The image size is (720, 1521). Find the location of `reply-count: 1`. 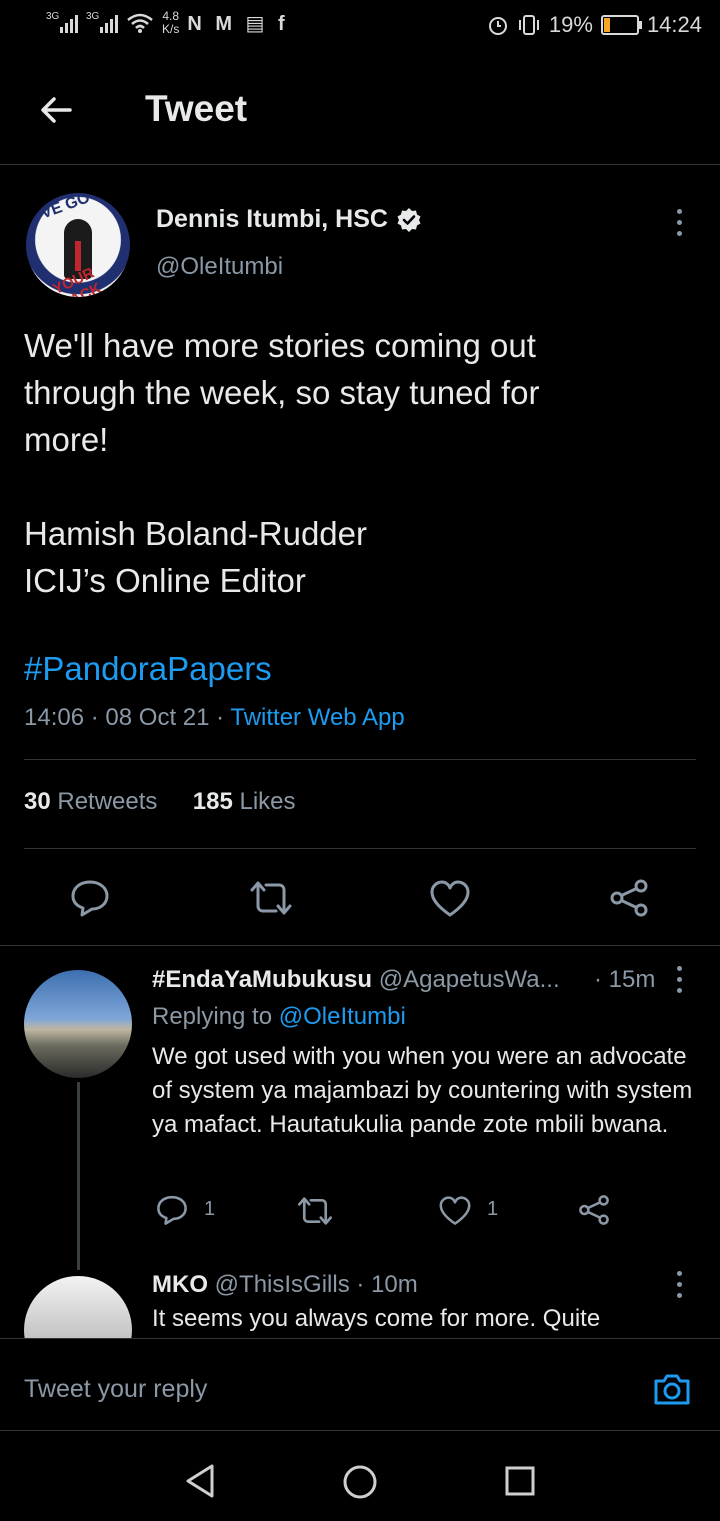

reply-count: 1 is located at coordinates (210, 1209).